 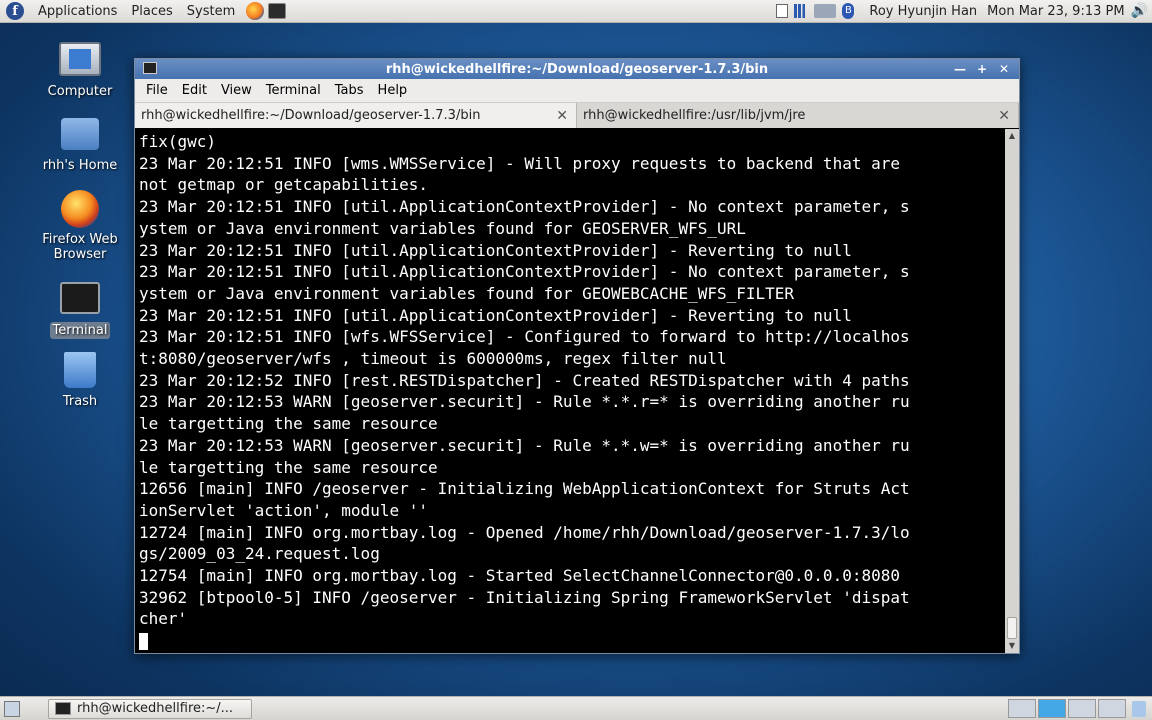 I want to click on desktop-icon-home: rhh's Home, so click(x=80, y=145).